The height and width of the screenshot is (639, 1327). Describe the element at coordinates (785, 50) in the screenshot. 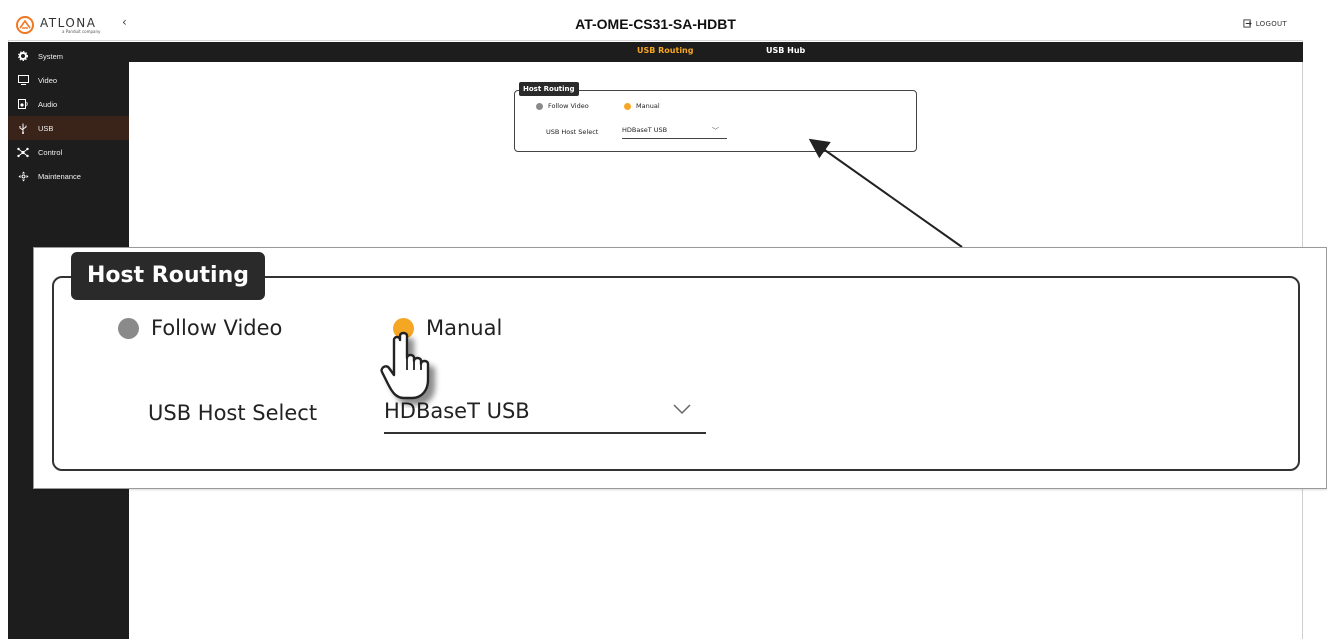

I see `tab-usb-hub: USB Hub` at that location.